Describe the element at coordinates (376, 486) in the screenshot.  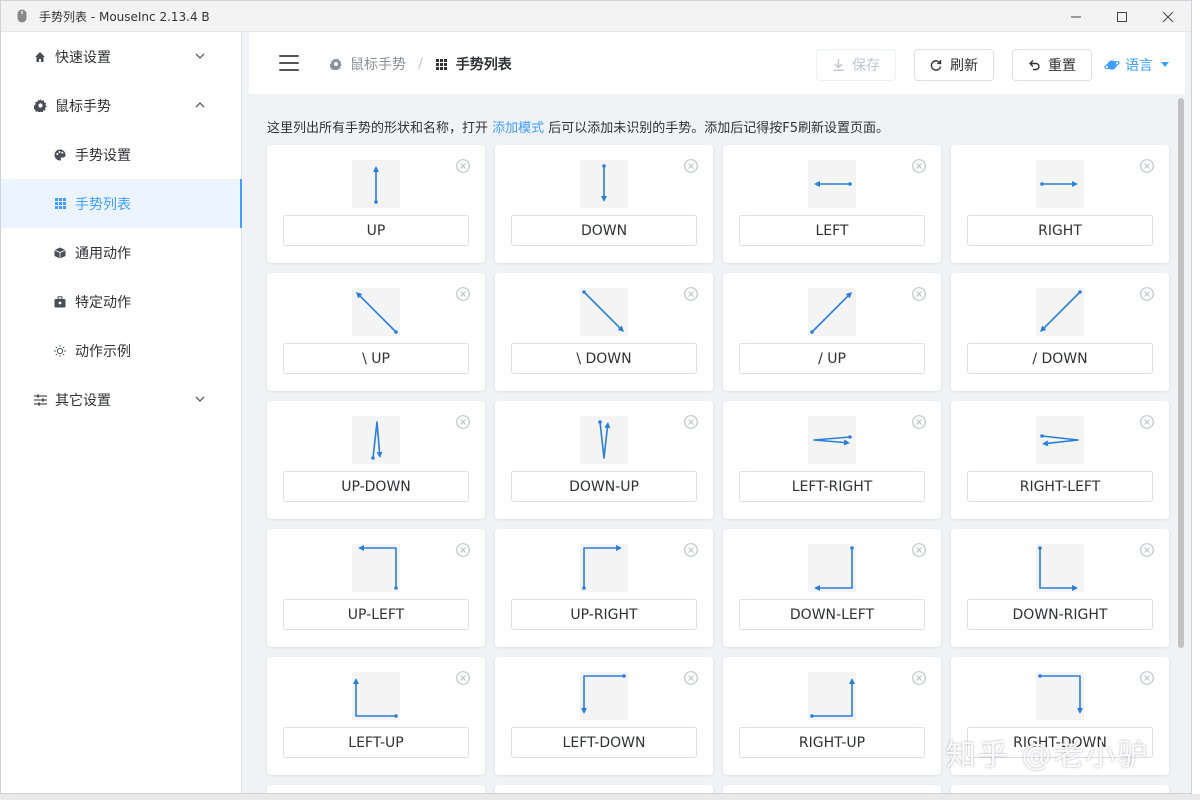
I see `gesture-name-field: UP-DOWN` at that location.